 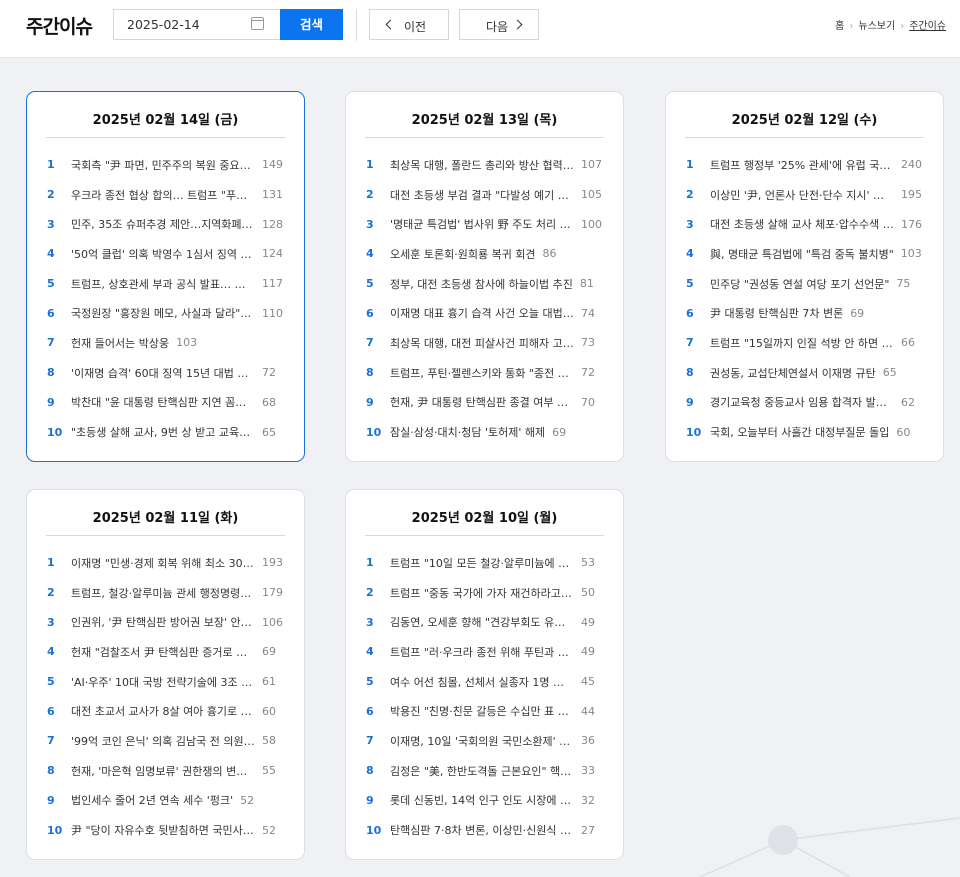 I want to click on card-divider, so click(x=165, y=535).